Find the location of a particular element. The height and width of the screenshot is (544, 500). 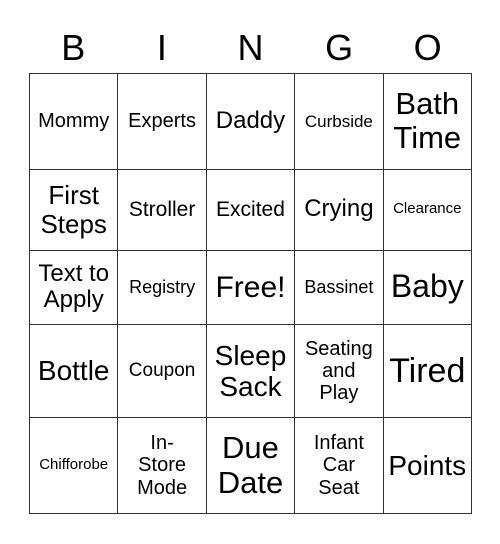

bingo-cell: Infant Car Seat is located at coordinates (339, 465).